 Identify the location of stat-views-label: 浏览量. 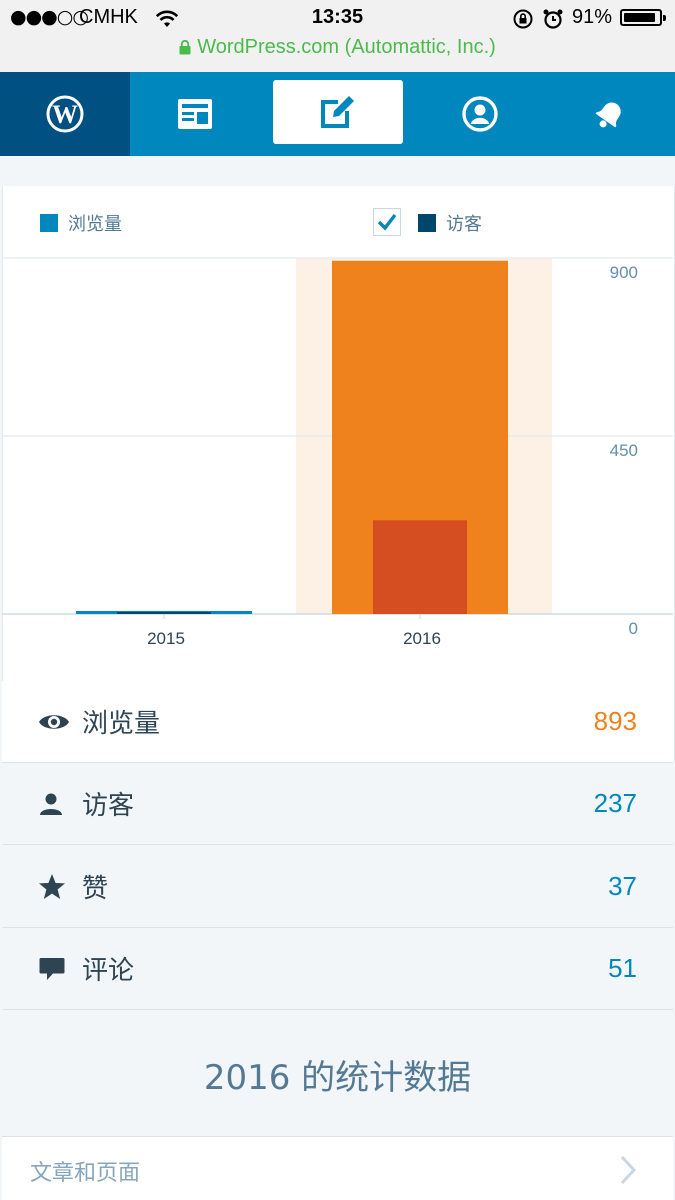
(121, 724).